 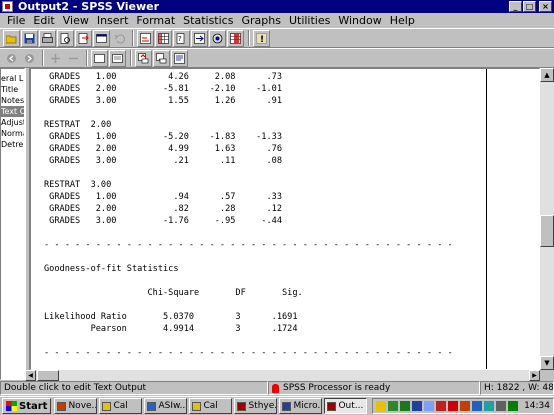 I want to click on start-button: Start, so click(x=27, y=406).